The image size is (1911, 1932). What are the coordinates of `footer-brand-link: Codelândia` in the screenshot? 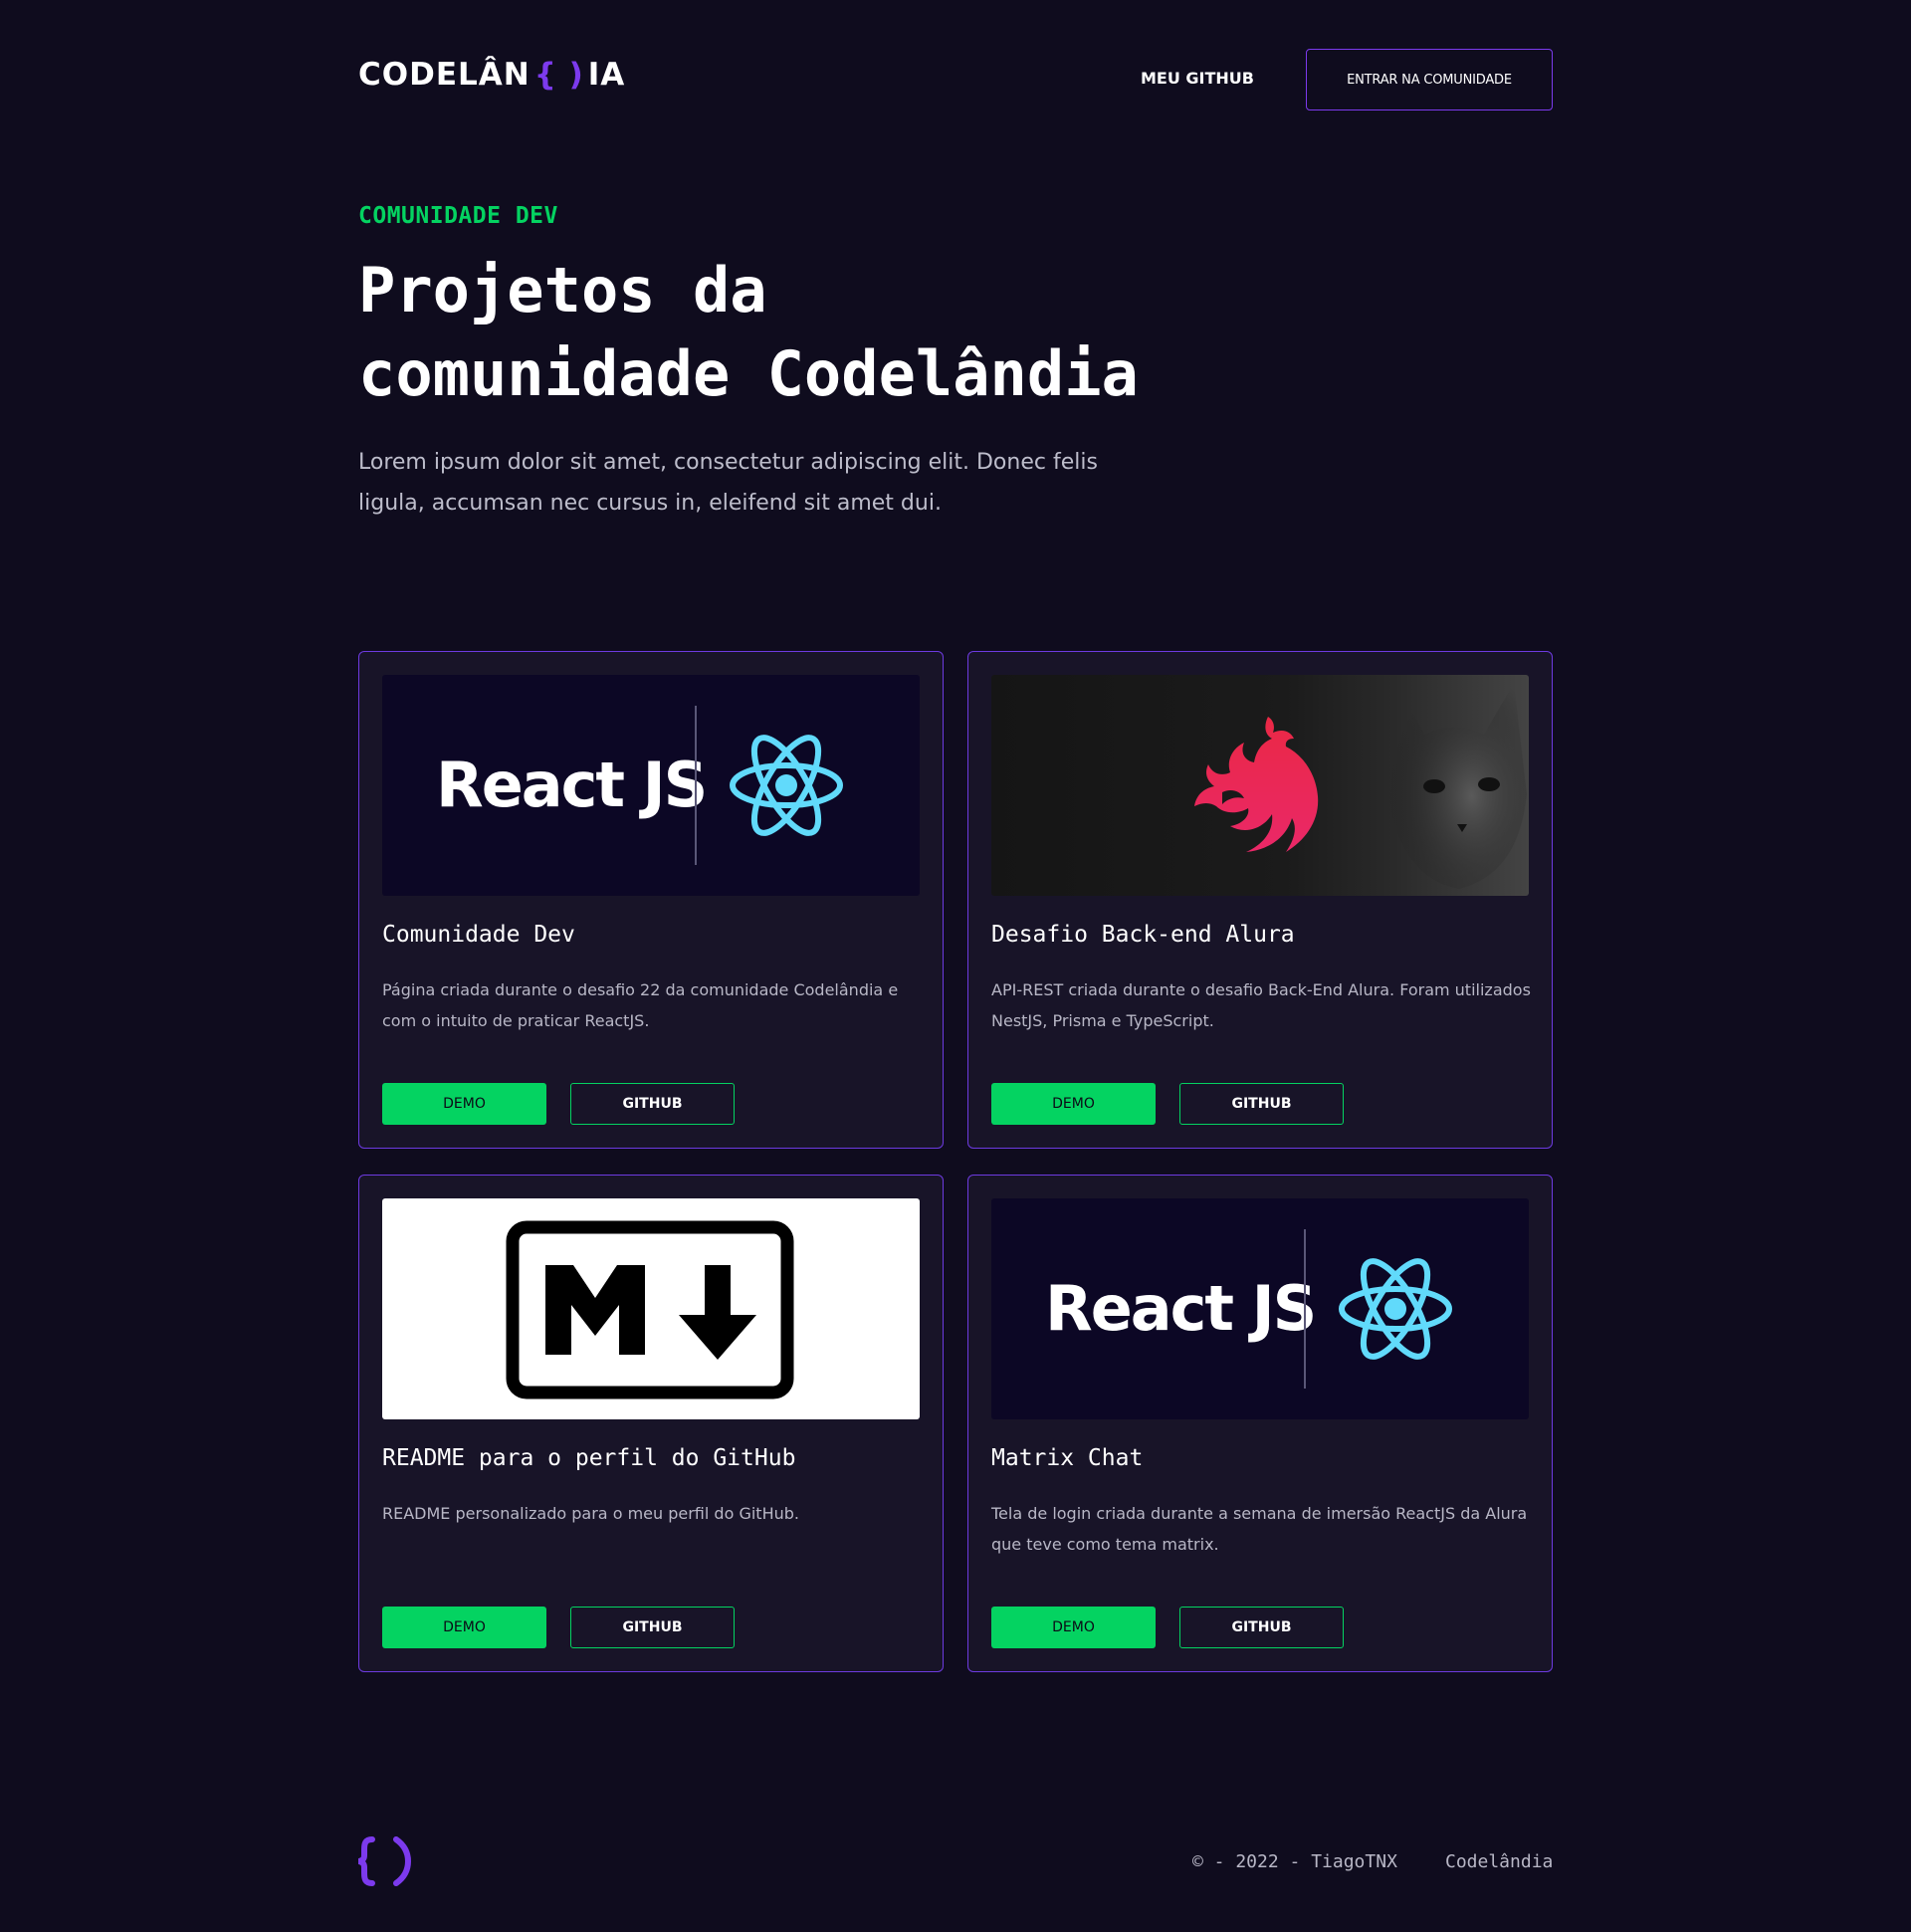 It's located at (1499, 1861).